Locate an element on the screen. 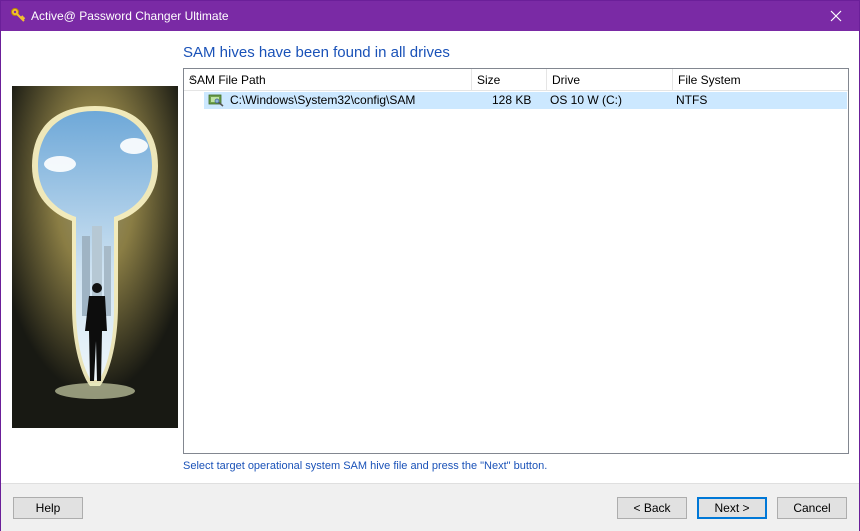  key-icon is located at coordinates (18, 15).